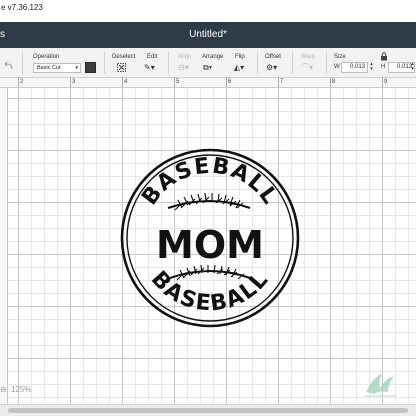 The image size is (416, 416). What do you see at coordinates (183, 68) in the screenshot?
I see `align-icon: ⊟▾` at bounding box center [183, 68].